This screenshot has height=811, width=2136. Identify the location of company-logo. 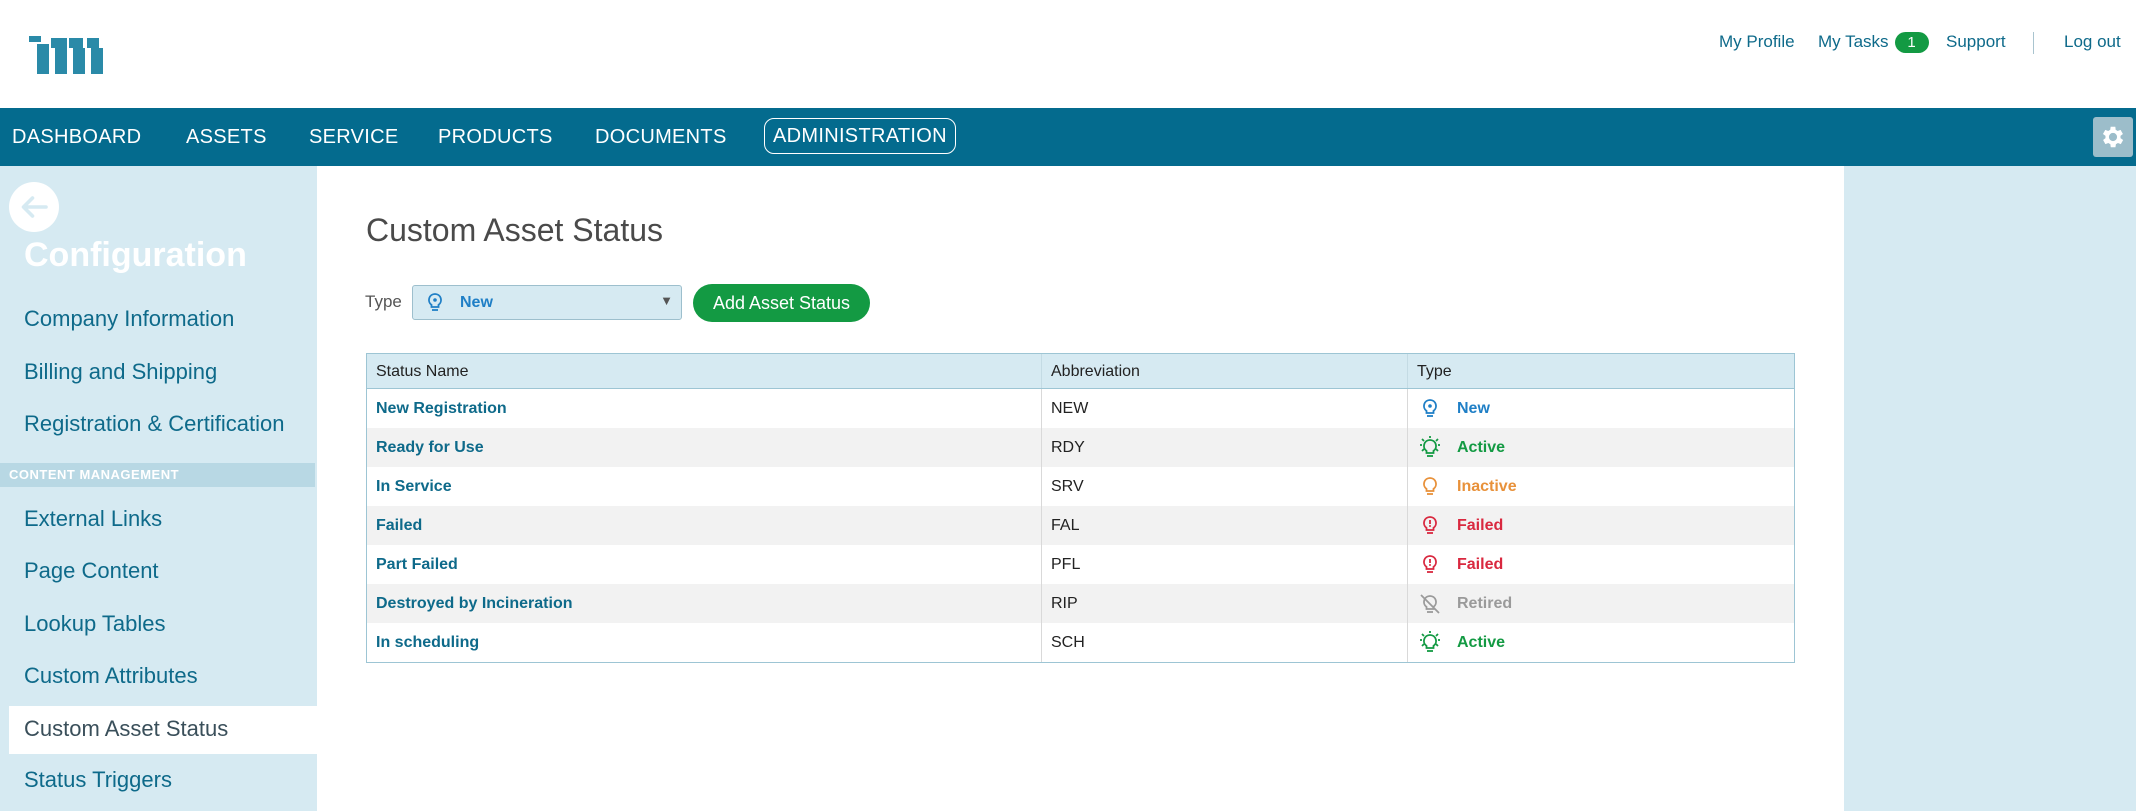
(69, 56).